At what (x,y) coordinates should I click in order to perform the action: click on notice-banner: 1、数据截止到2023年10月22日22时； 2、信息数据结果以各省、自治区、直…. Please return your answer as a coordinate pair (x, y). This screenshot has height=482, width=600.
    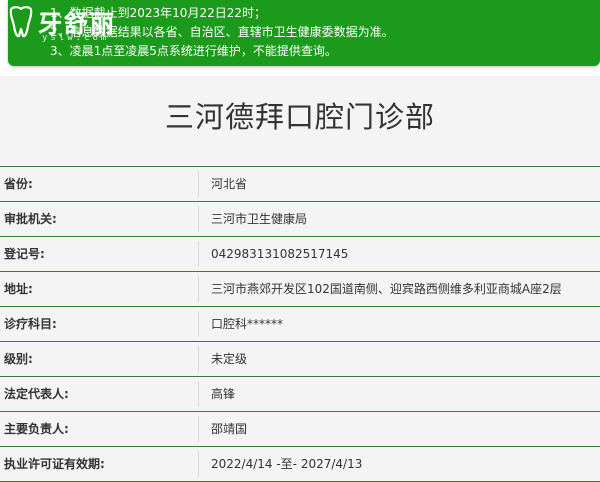
    Looking at the image, I should click on (304, 33).